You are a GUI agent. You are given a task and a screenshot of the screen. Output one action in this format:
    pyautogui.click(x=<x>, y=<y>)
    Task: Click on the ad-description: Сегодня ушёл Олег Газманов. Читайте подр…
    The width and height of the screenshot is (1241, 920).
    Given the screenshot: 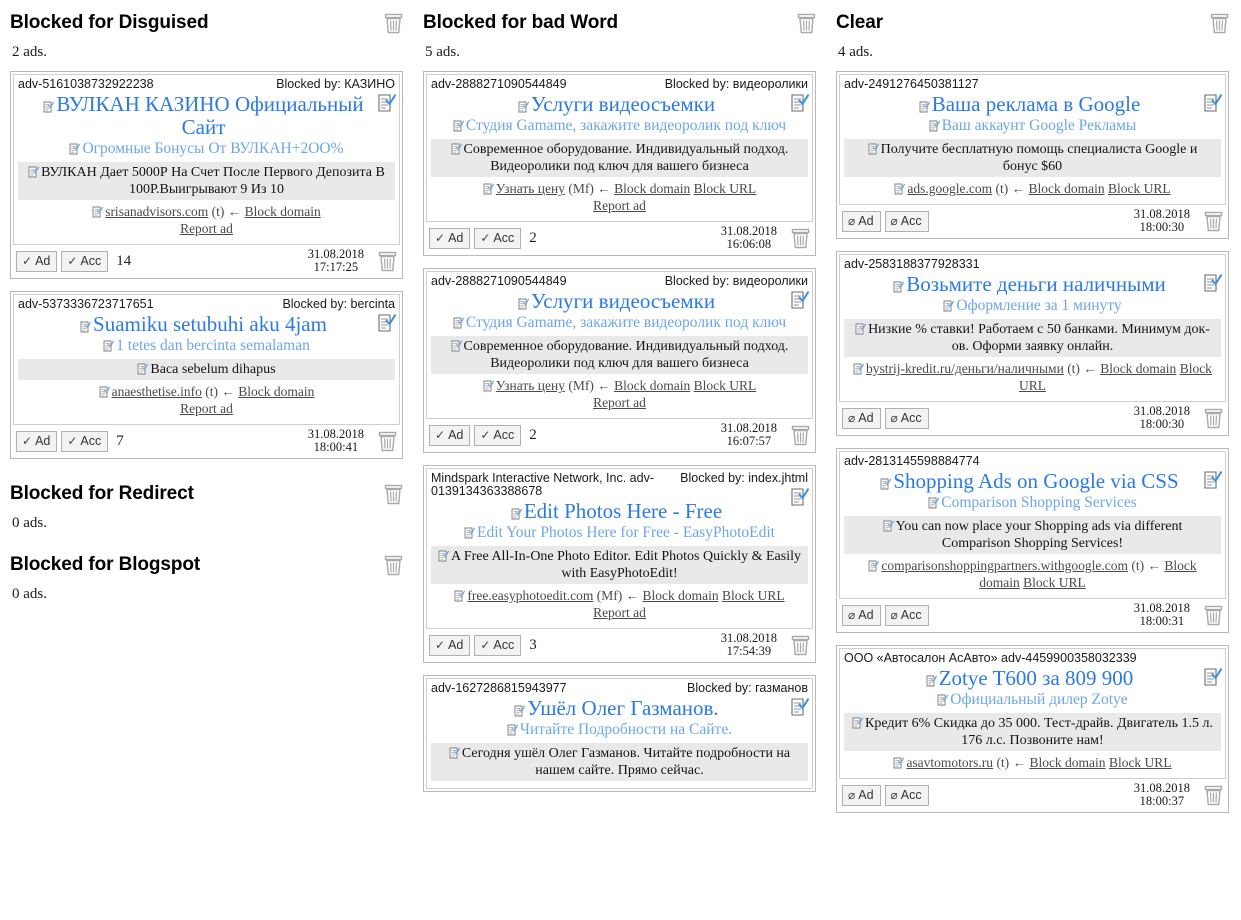 What is the action you would take?
    pyautogui.click(x=619, y=762)
    